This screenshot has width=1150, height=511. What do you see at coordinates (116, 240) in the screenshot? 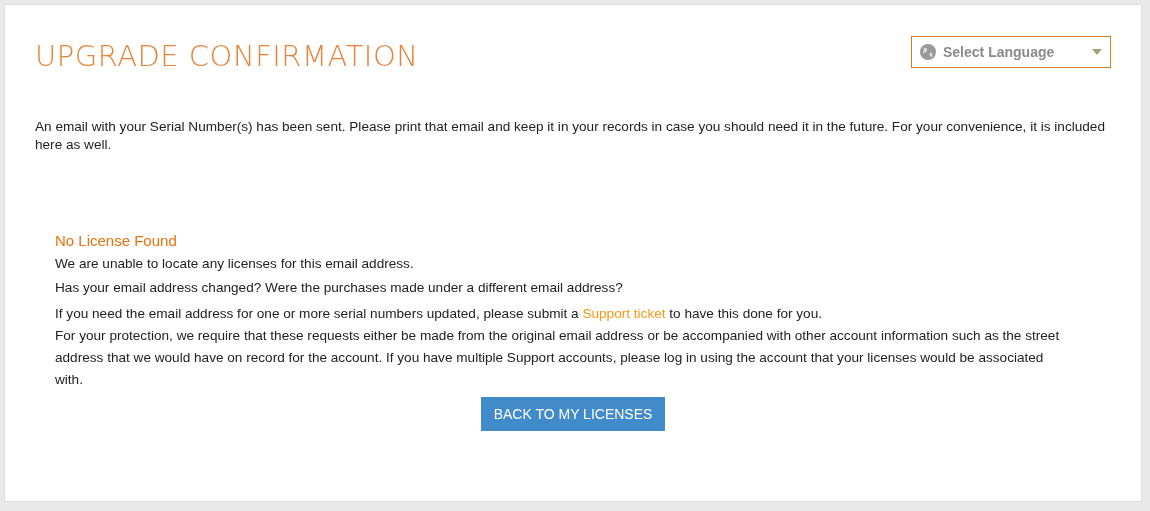
I see `notice-heading: No License Found` at bounding box center [116, 240].